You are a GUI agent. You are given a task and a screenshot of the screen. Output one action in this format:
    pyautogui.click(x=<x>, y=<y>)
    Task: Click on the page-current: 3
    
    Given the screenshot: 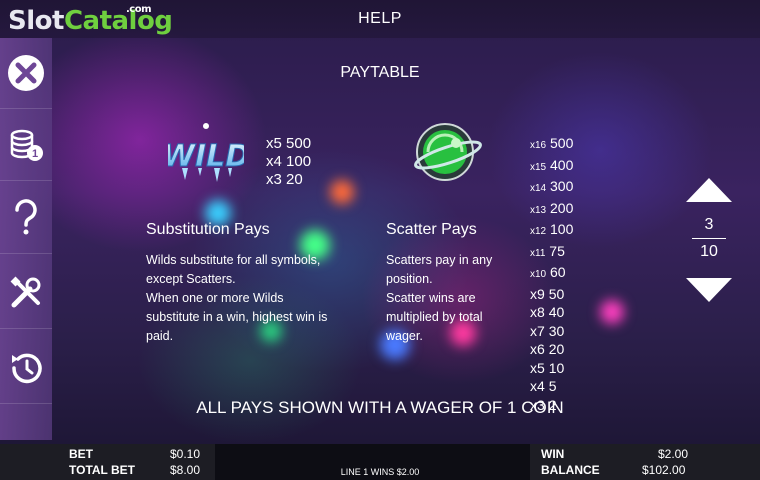 What is the action you would take?
    pyautogui.click(x=709, y=224)
    